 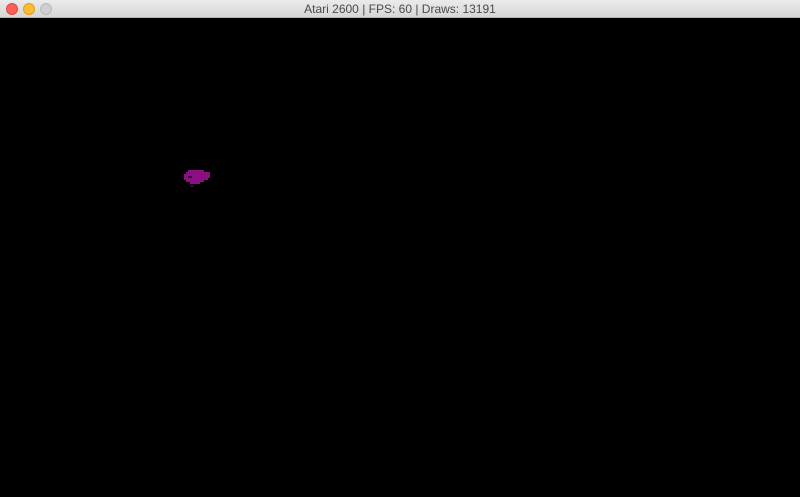 I want to click on title-bar: Atari 2600 | FPS: 60 | Draws: 13191, so click(x=400, y=9).